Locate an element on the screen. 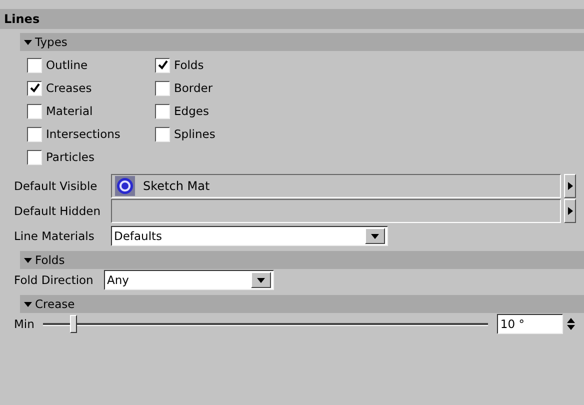 This screenshot has width=584, height=405. dropdown: Any is located at coordinates (189, 280).